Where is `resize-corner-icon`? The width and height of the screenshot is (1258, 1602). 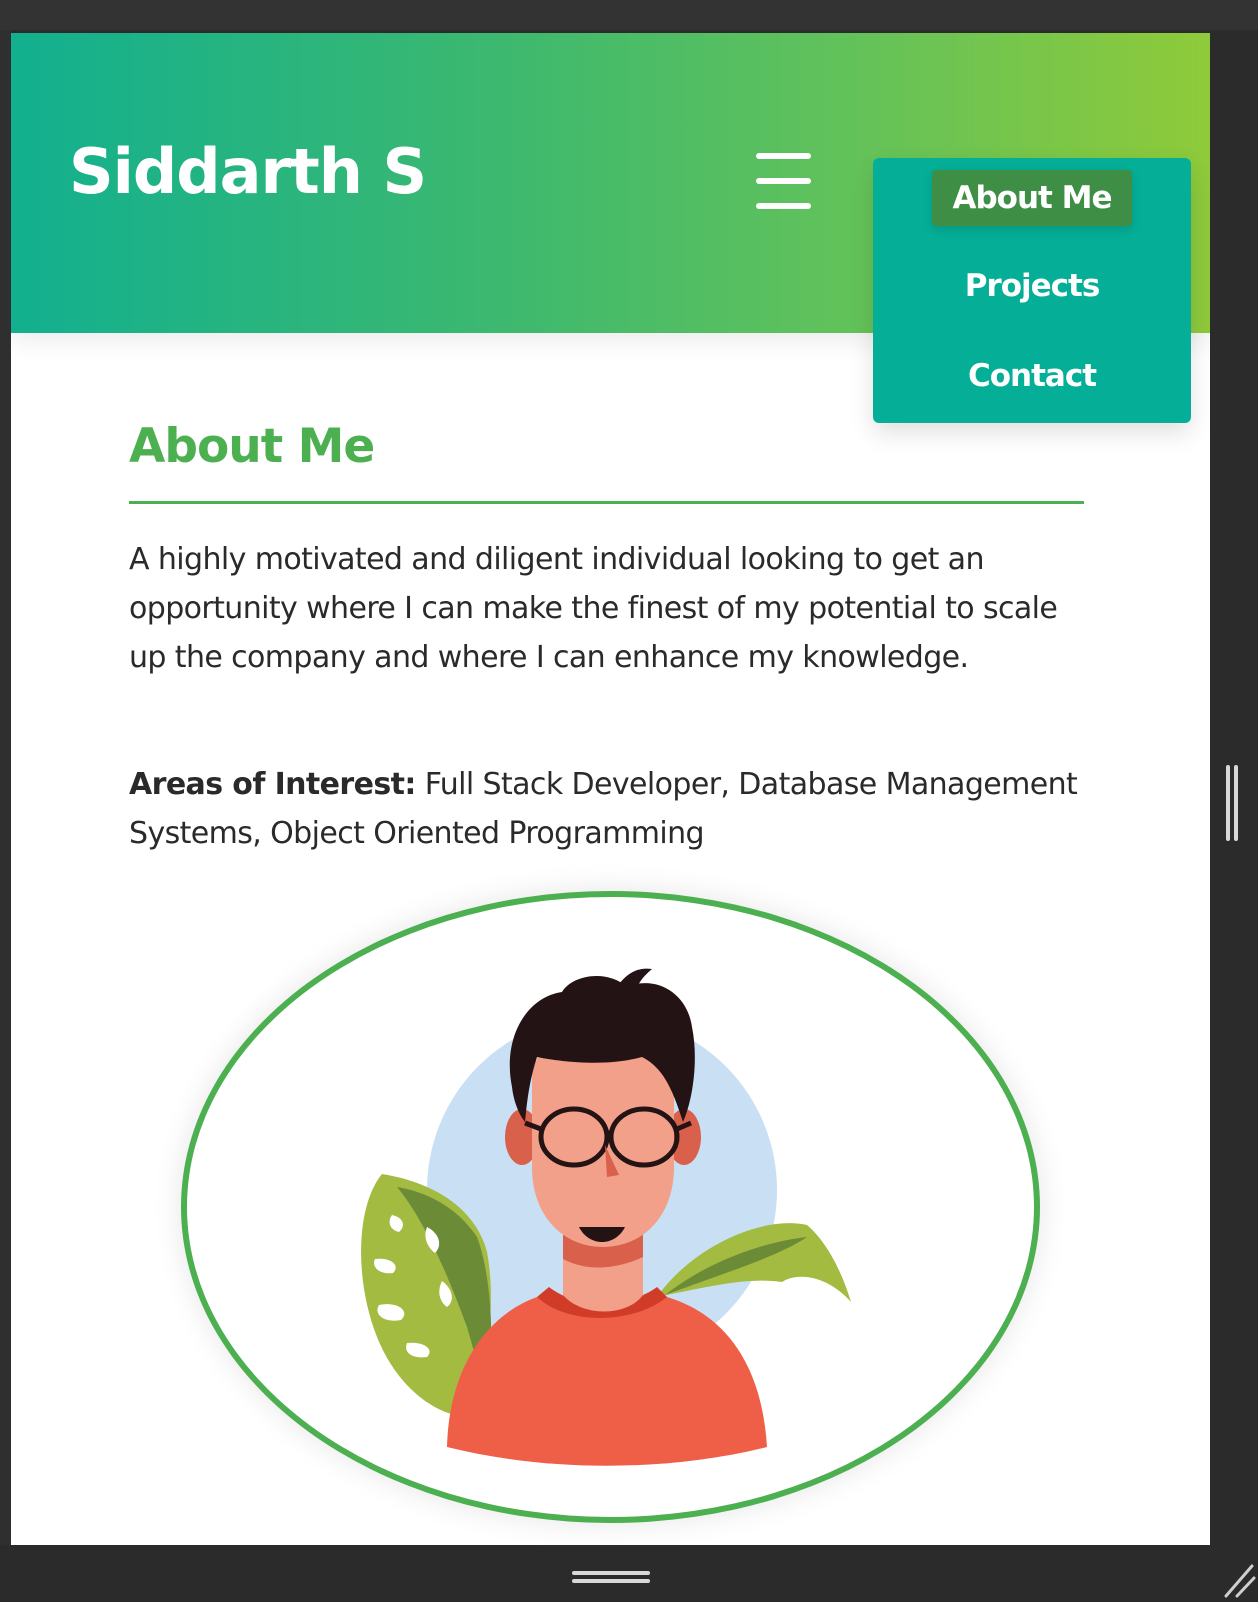
resize-corner-icon is located at coordinates (1239, 1580).